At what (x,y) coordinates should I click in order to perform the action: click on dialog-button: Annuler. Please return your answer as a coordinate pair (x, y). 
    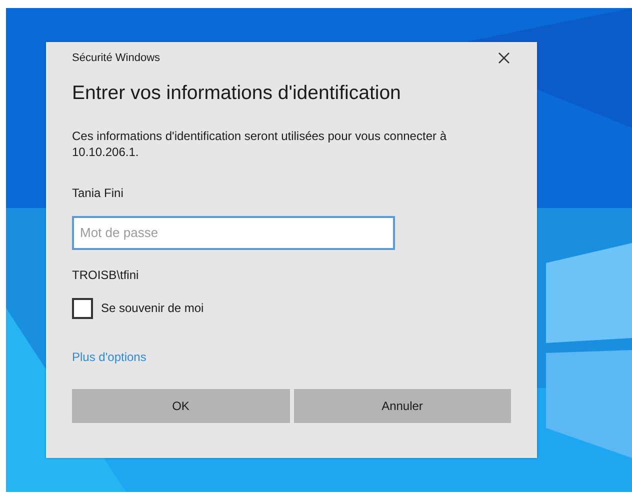
    Looking at the image, I should click on (402, 405).